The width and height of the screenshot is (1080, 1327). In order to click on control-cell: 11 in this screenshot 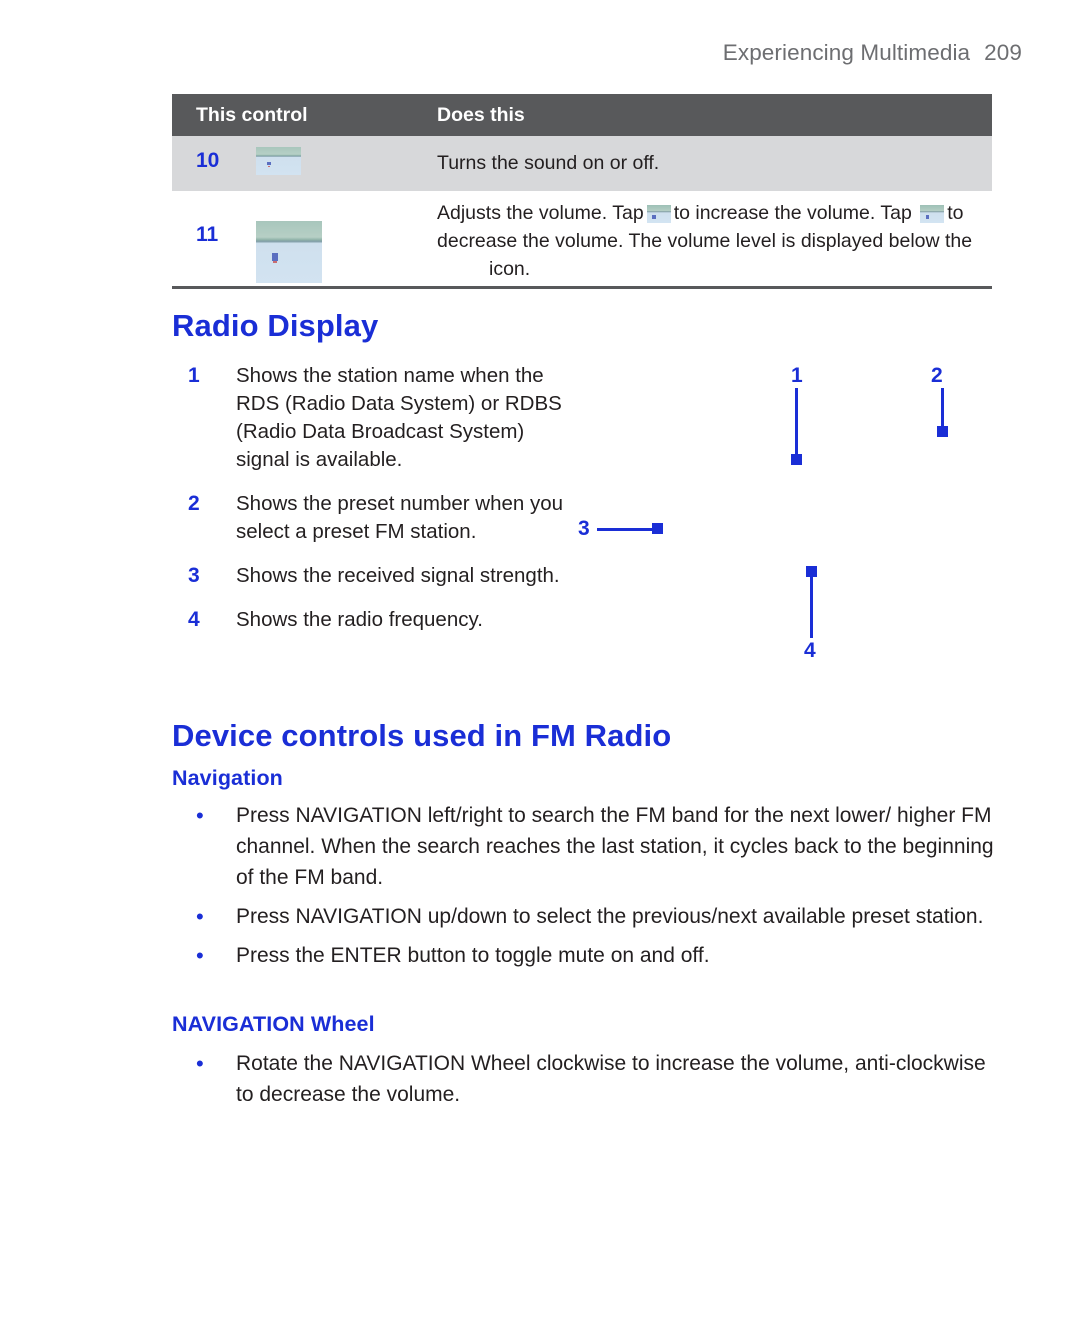, I will do `click(304, 237)`.